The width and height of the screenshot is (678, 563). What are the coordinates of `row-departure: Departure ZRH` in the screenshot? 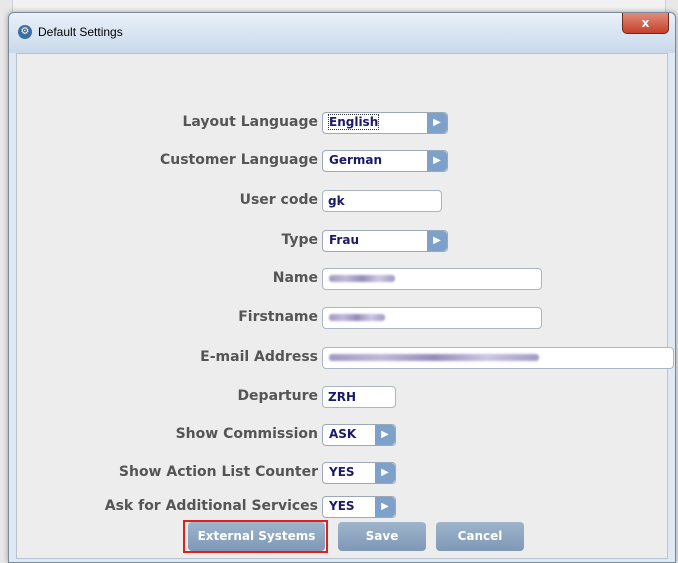 It's located at (342, 397).